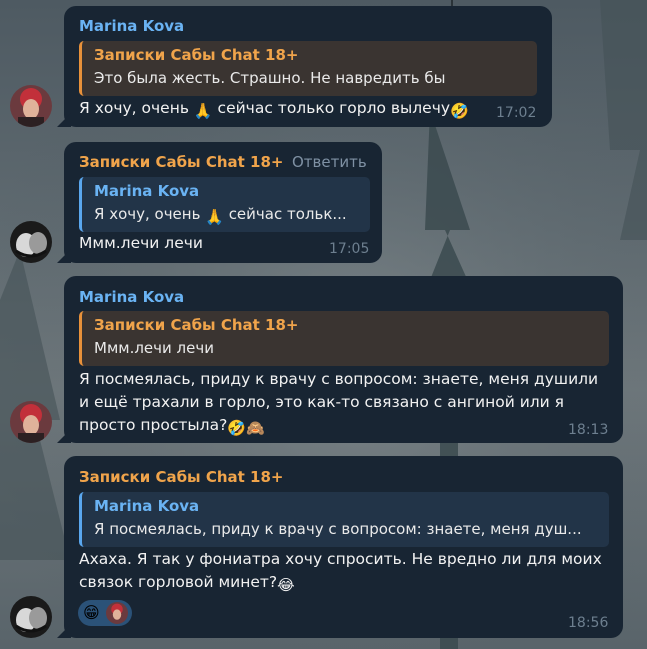 The image size is (647, 649). What do you see at coordinates (270, 78) in the screenshot?
I see `quote-text: Это была жесть. Страшно. Не навредить бы` at bounding box center [270, 78].